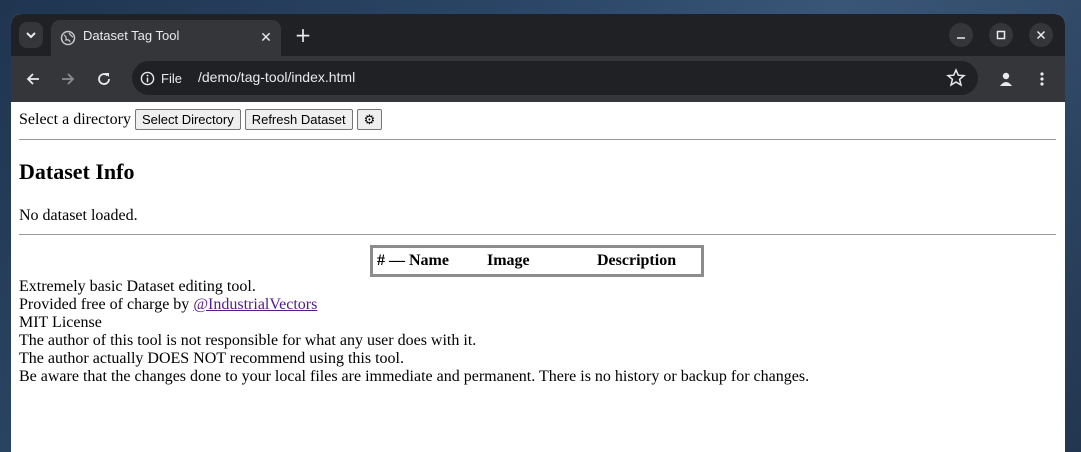 The image size is (1081, 452). I want to click on divider-bottom, so click(537, 234).